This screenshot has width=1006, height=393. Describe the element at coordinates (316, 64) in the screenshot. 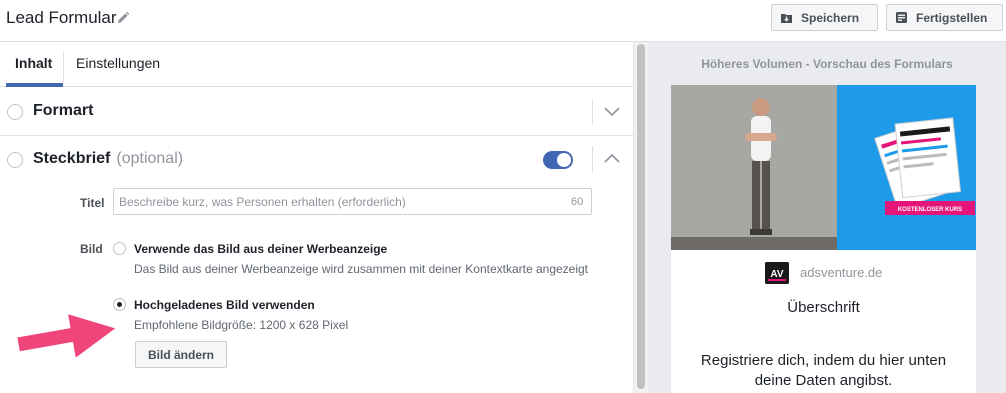

I see `tab-bar: Inhalt Einstellungen` at that location.